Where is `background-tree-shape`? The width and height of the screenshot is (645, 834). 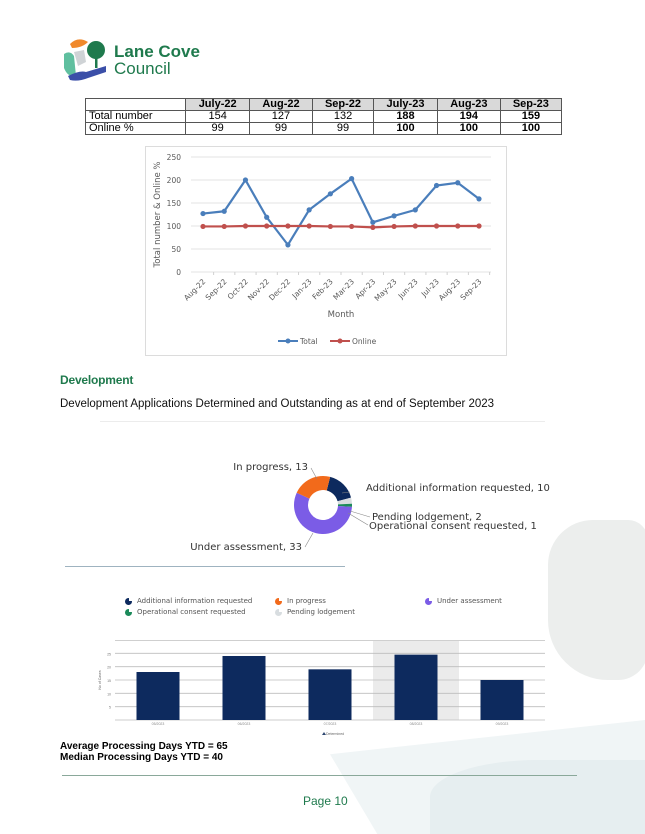 background-tree-shape is located at coordinates (596, 600).